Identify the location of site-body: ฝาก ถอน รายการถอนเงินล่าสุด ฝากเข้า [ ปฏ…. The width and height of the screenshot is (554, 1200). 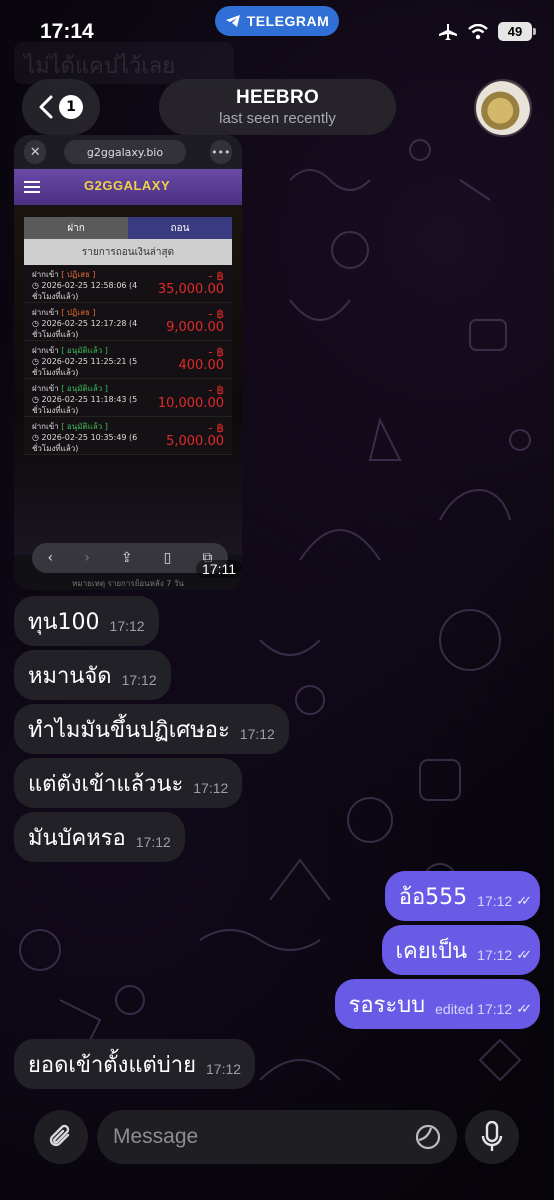
(128, 396).